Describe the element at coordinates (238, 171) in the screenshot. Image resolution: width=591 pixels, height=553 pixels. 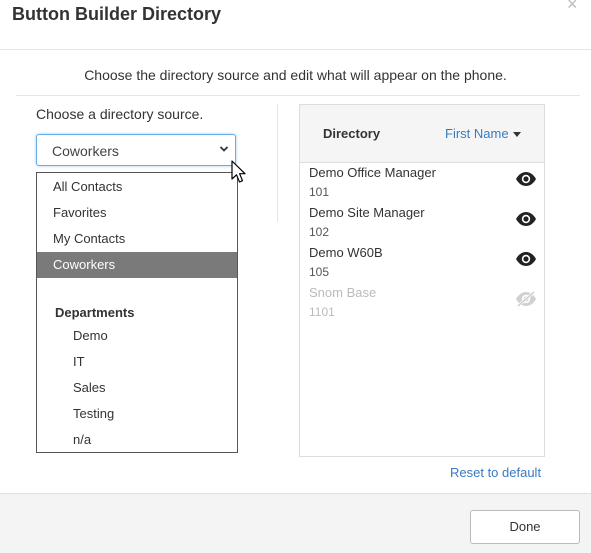
I see `mouse-cursor-icon` at that location.